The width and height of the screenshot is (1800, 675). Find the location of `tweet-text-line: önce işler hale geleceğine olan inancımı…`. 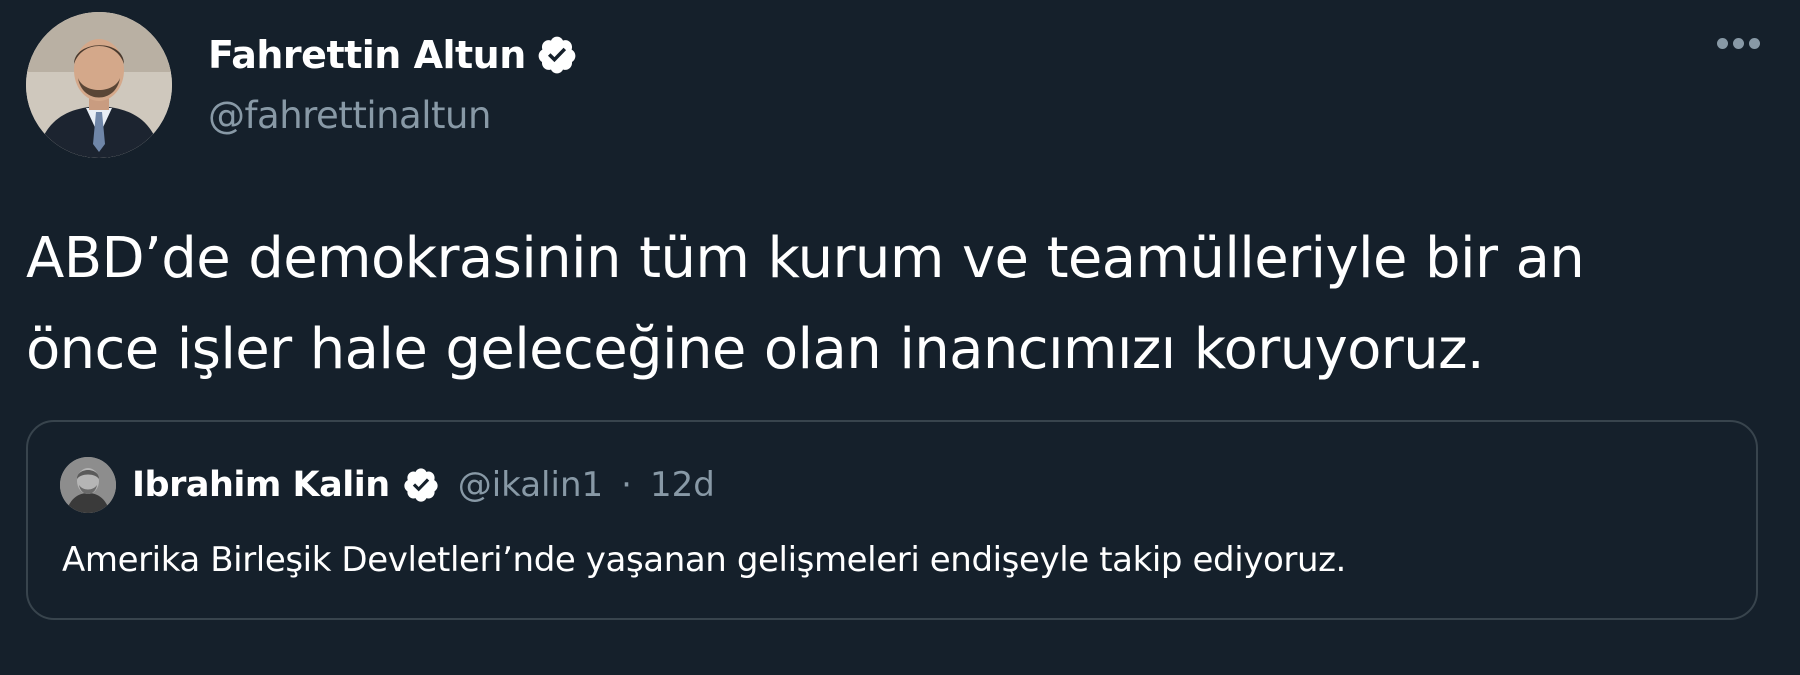

tweet-text-line: önce işler hale geleceğine olan inancımı… is located at coordinates (755, 349).